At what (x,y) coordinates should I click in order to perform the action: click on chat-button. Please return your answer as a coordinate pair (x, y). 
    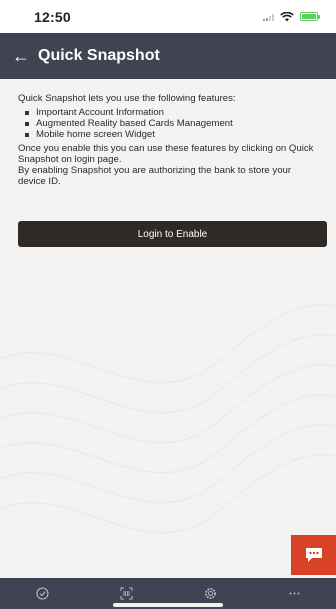
    Looking at the image, I should click on (313, 555).